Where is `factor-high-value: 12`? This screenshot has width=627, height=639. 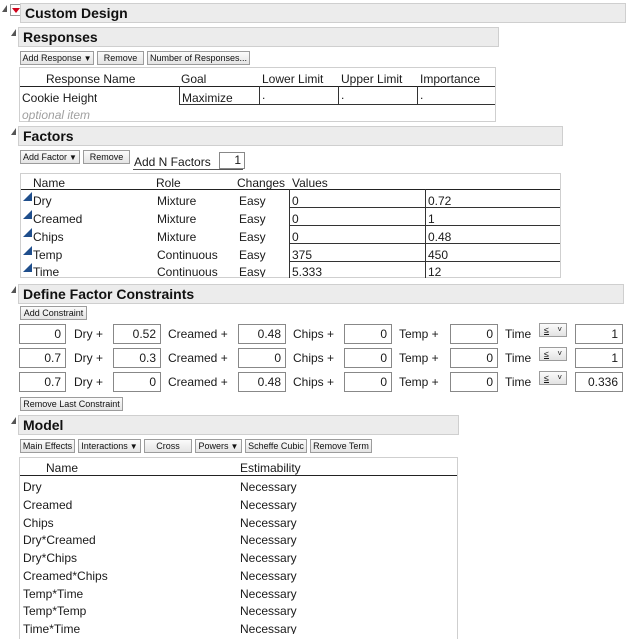 factor-high-value: 12 is located at coordinates (434, 271).